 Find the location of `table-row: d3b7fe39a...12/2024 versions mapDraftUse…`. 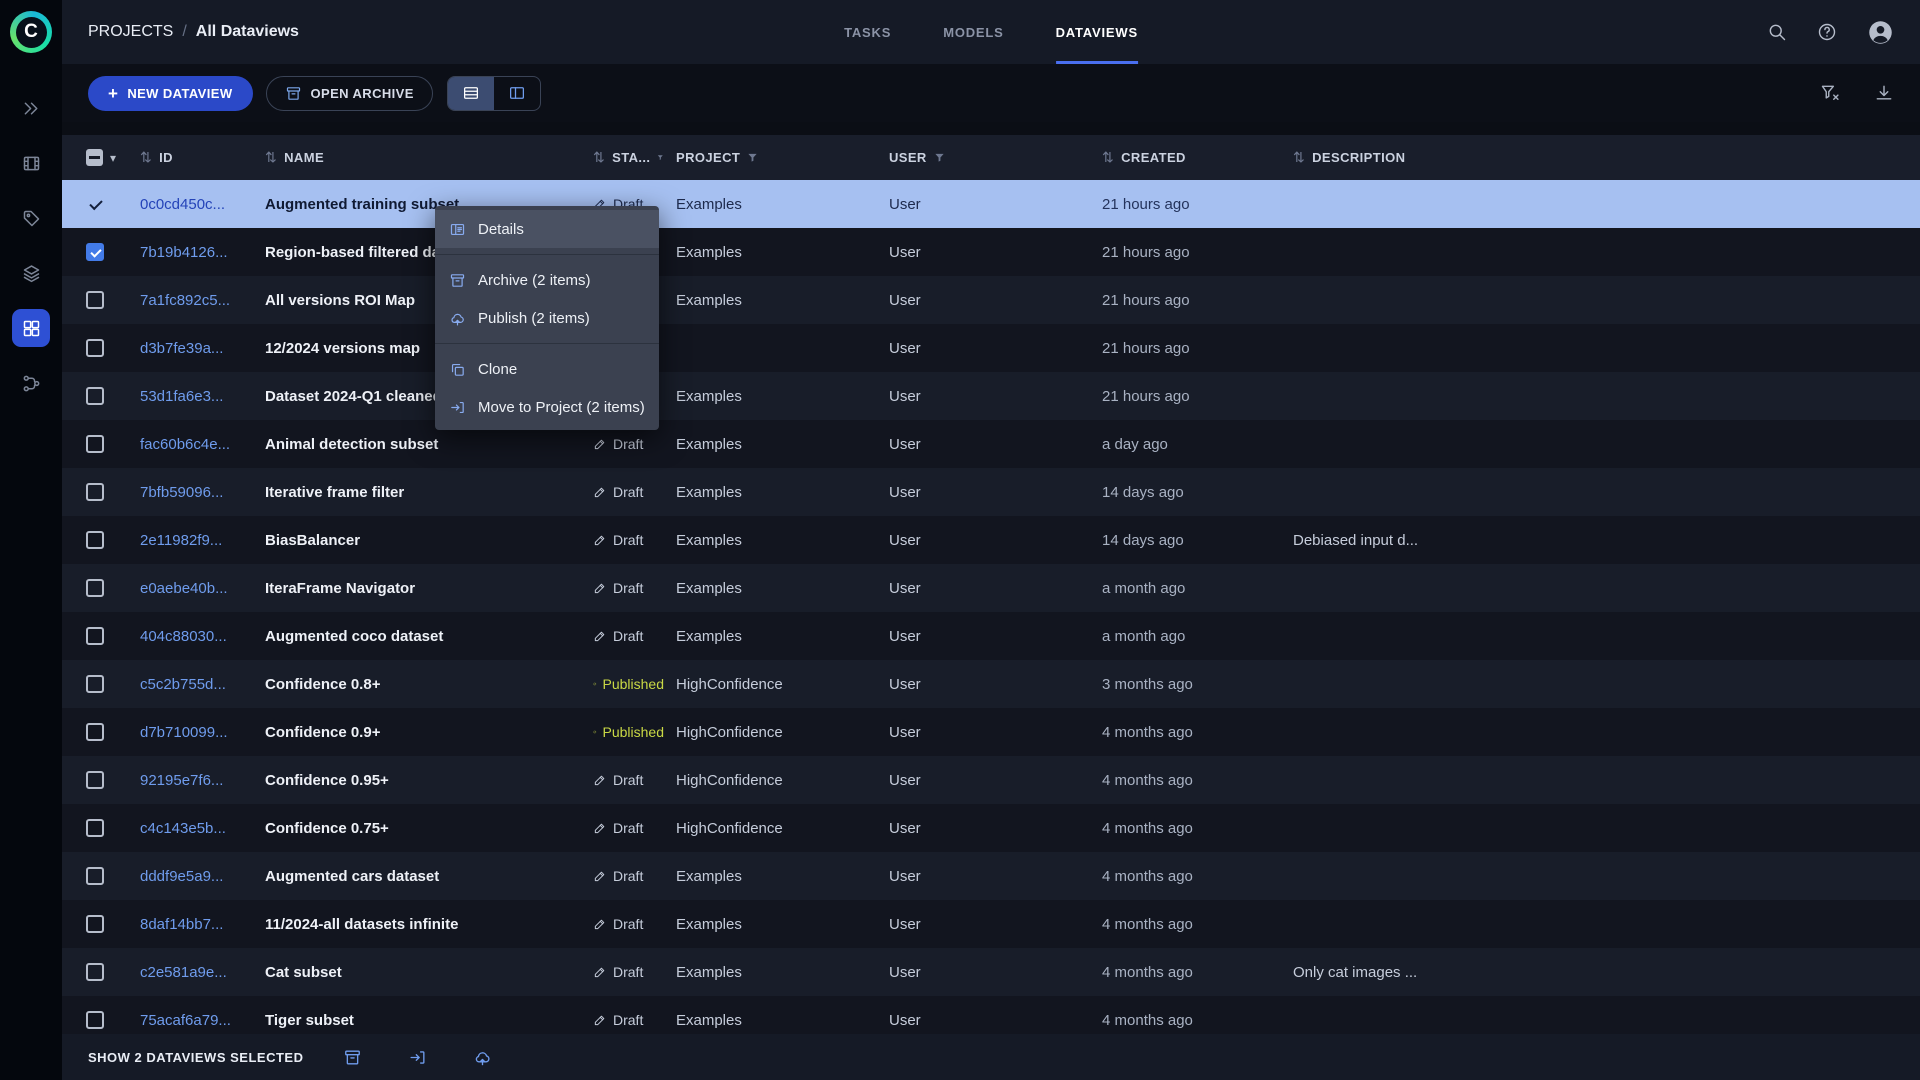

table-row: d3b7fe39a...12/2024 versions mapDraftUse… is located at coordinates (991, 348).